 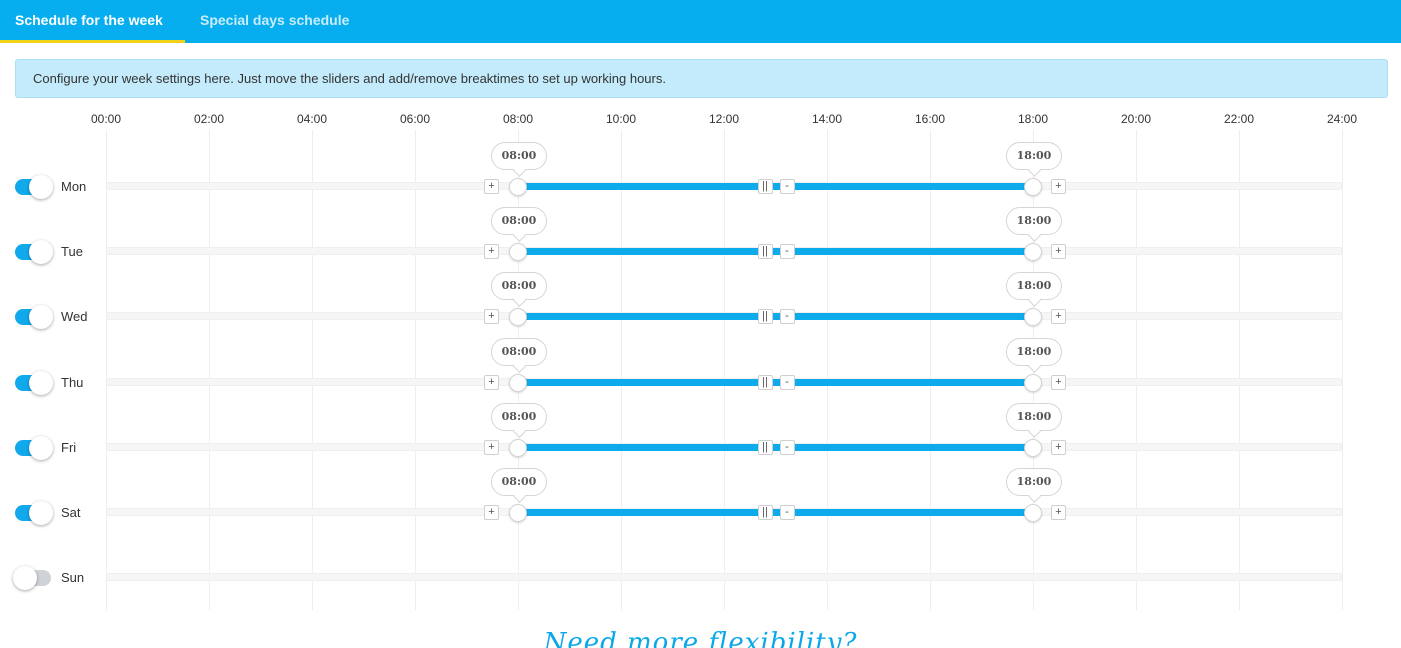 What do you see at coordinates (621, 119) in the screenshot?
I see `tick-label: 10:00` at bounding box center [621, 119].